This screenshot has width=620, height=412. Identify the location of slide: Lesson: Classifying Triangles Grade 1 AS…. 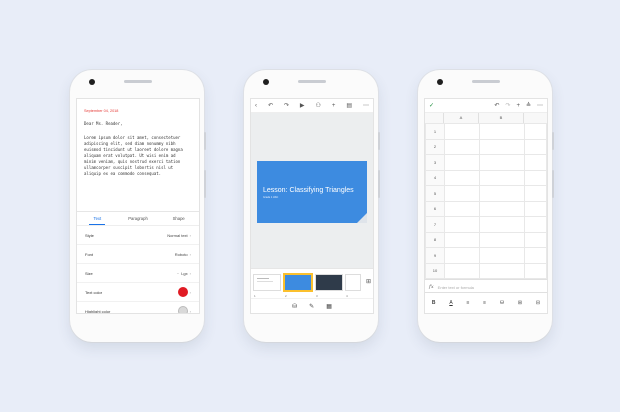
(312, 192).